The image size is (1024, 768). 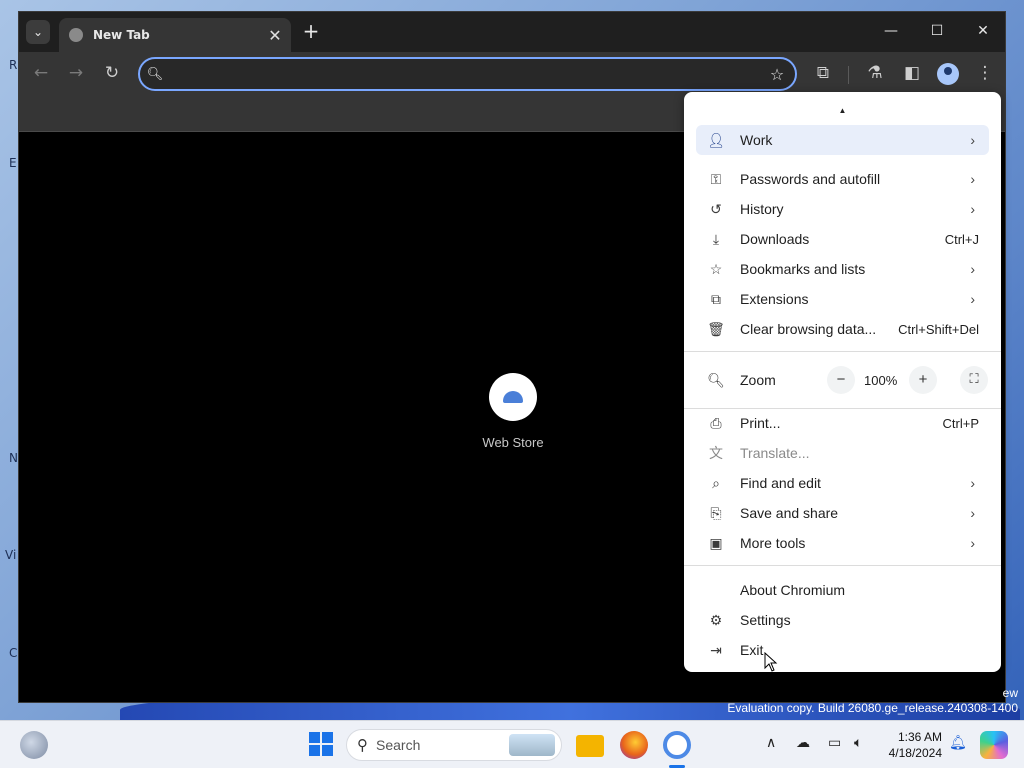 I want to click on shortcut-web-store: Web Store, so click(x=513, y=411).